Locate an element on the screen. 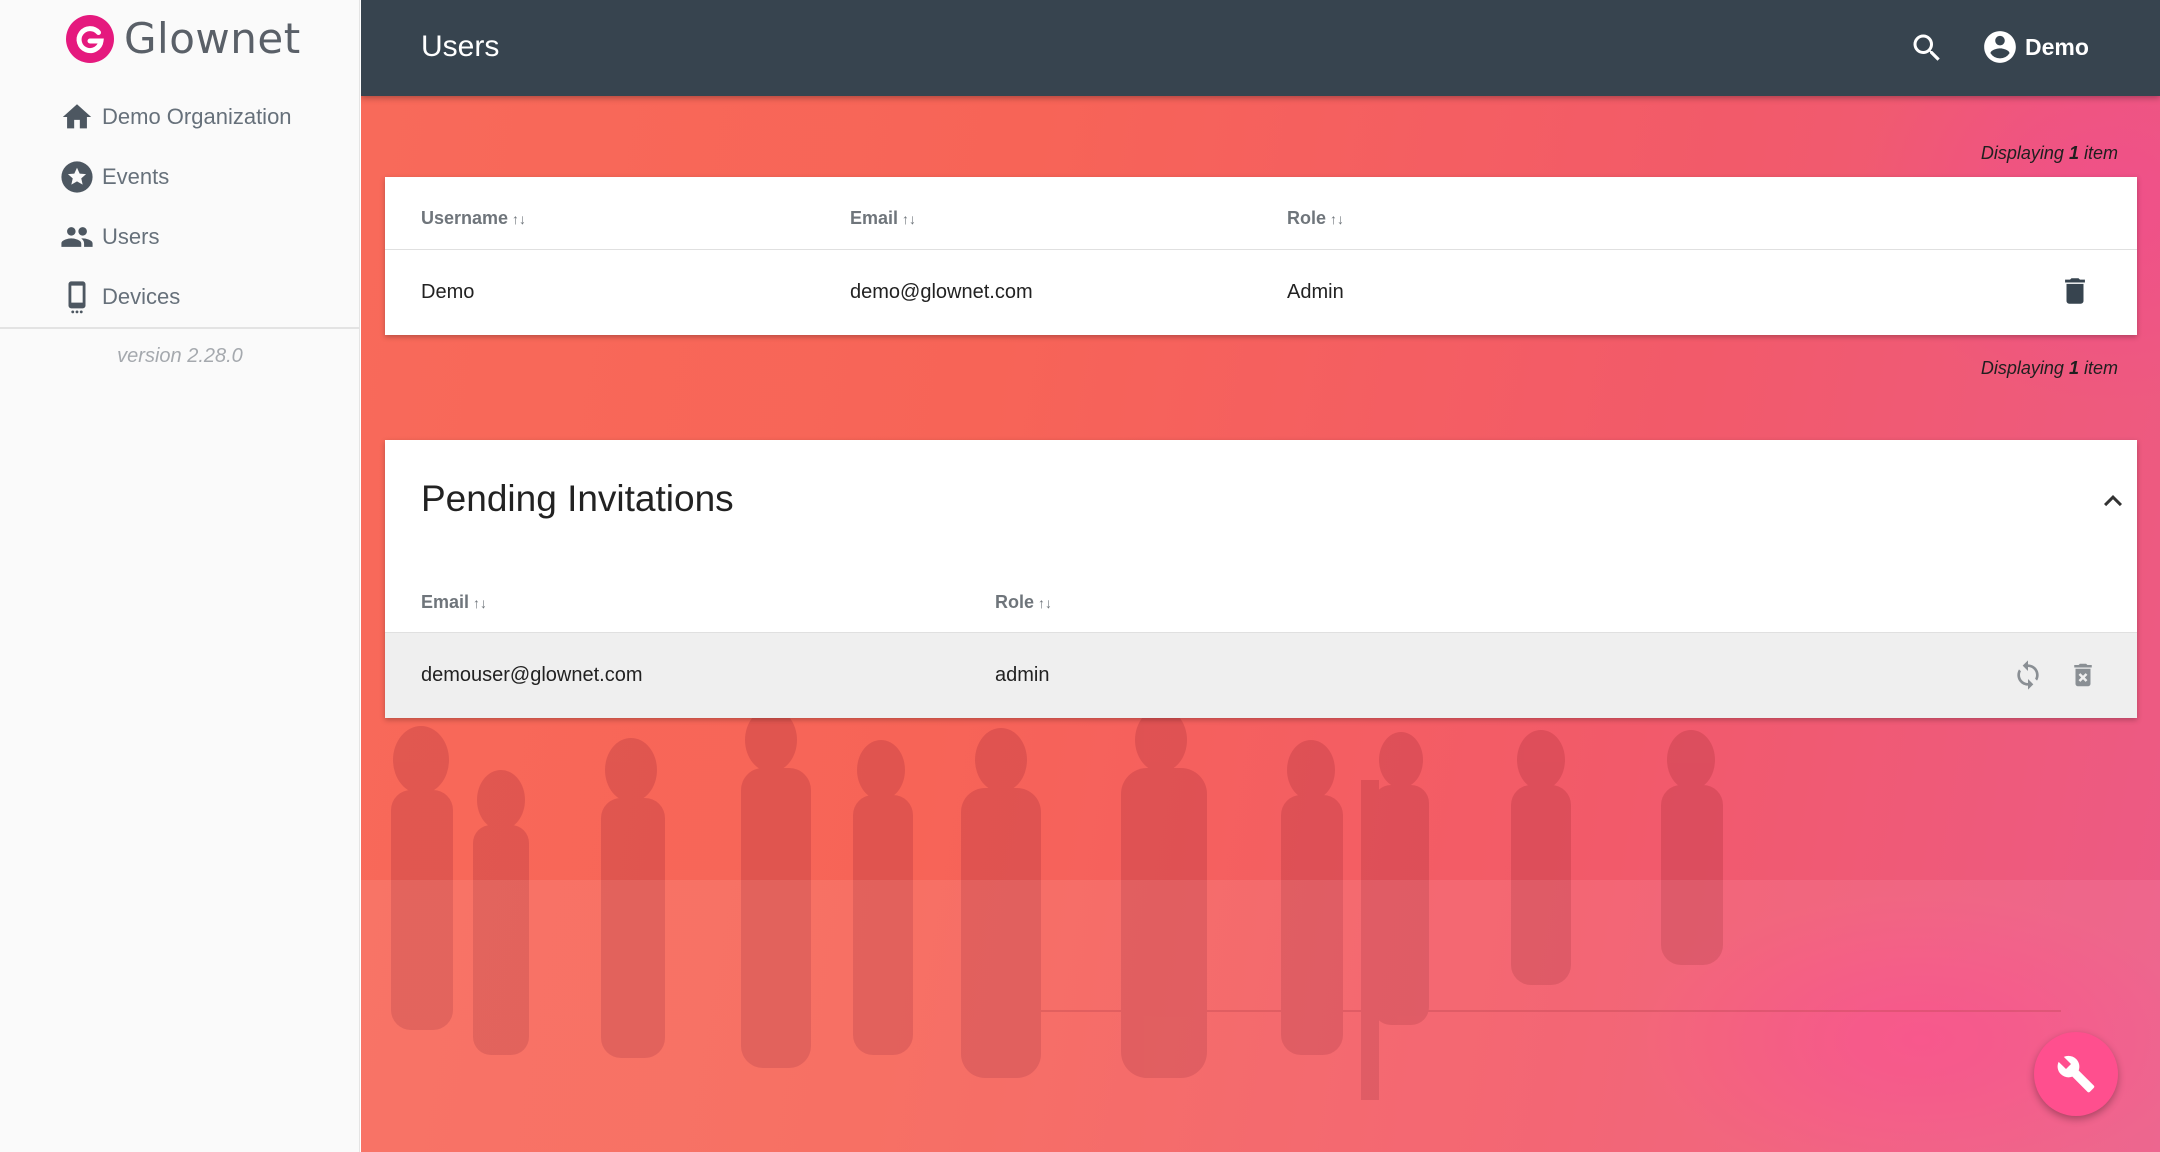  delete-forever-icon is located at coordinates (2083, 675).